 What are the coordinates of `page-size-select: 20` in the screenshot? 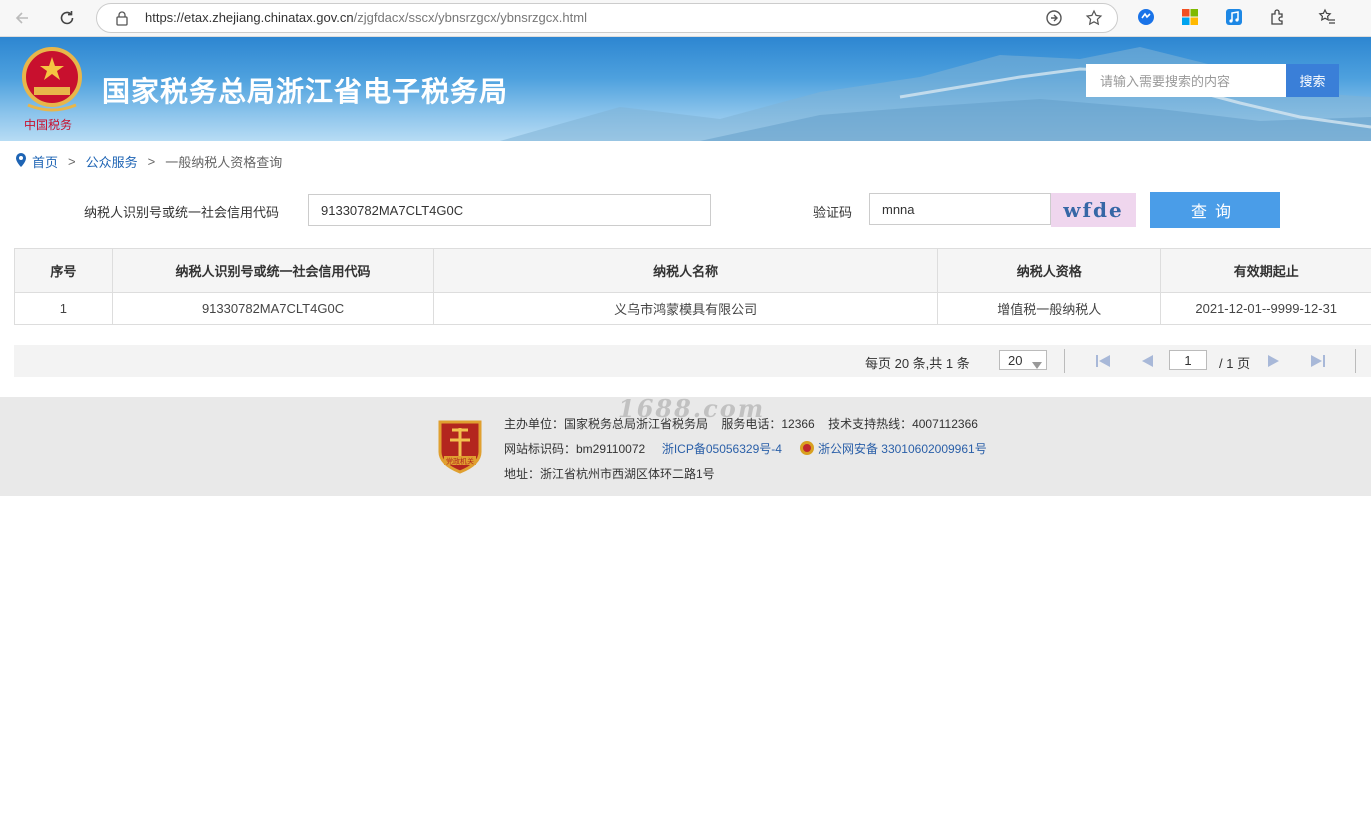 It's located at (1023, 360).